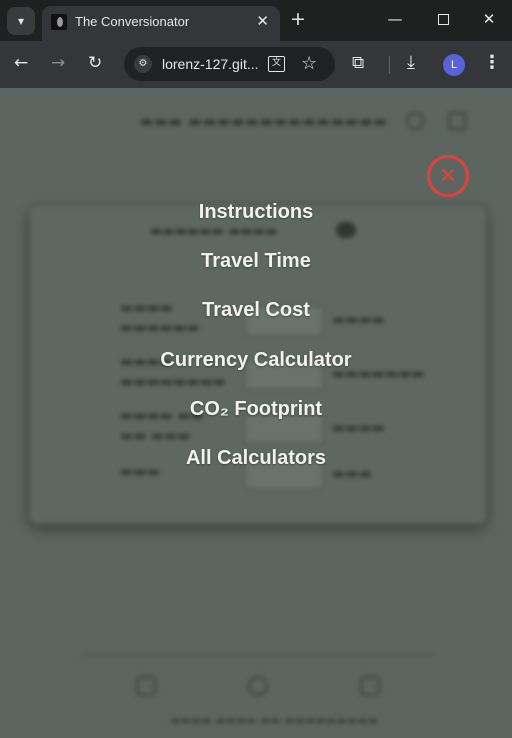  Describe the element at coordinates (309, 63) in the screenshot. I see `star-icon: ☆` at that location.